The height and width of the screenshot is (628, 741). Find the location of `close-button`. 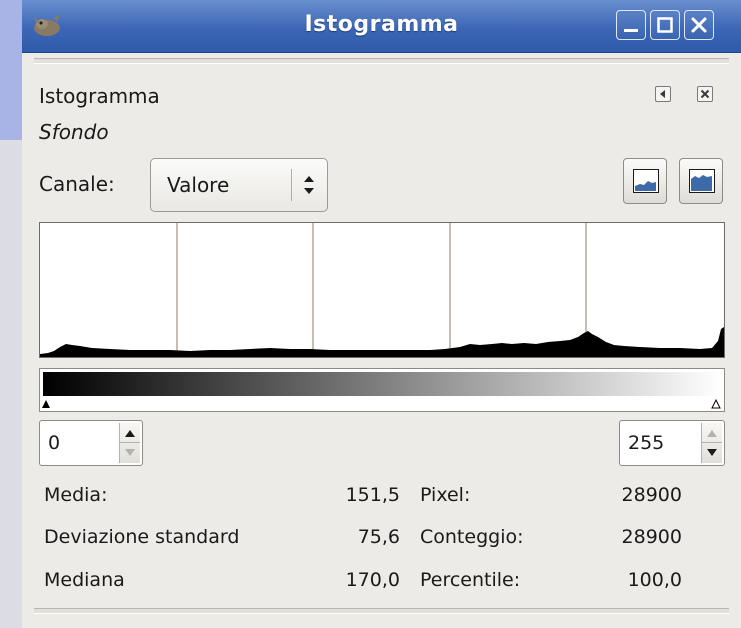

close-button is located at coordinates (699, 25).